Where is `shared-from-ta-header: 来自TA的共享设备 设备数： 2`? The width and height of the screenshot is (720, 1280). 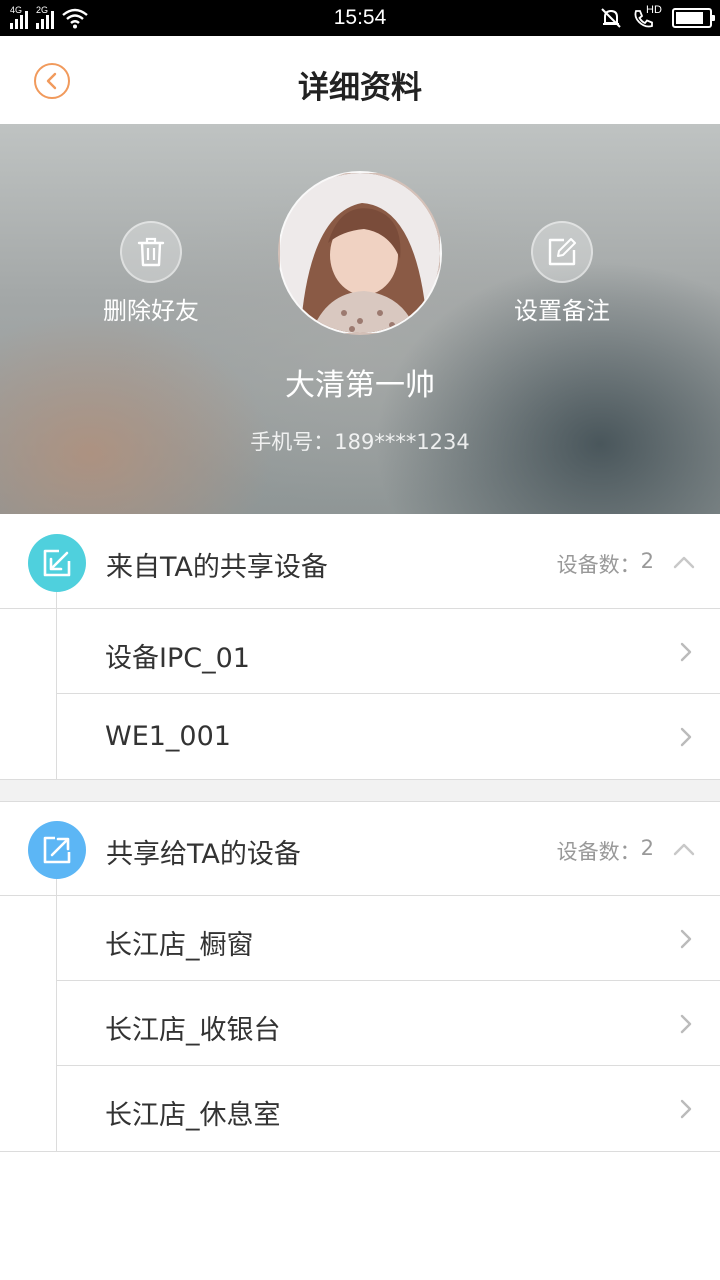
shared-from-ta-header: 来自TA的共享设备 设备数： 2 is located at coordinates (360, 562).